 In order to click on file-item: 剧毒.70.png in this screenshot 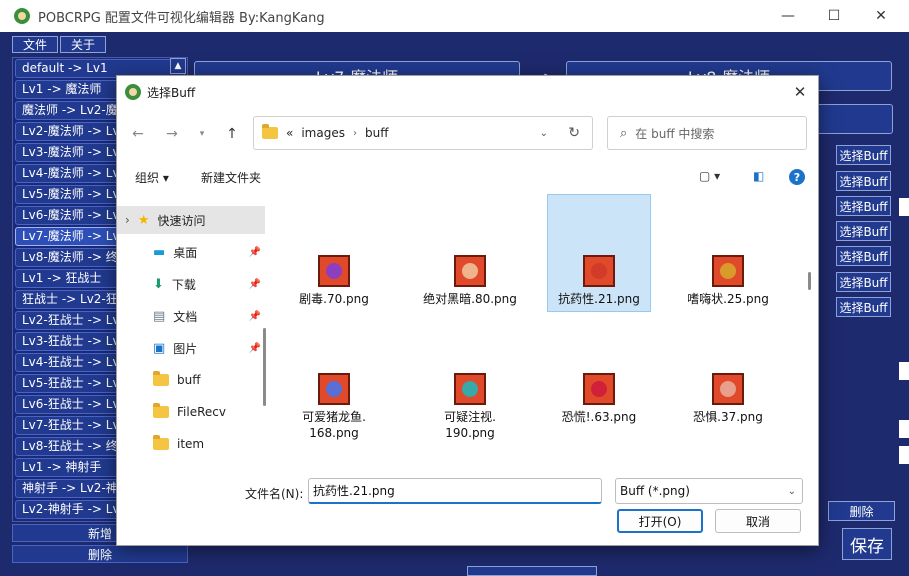, I will do `click(334, 281)`.